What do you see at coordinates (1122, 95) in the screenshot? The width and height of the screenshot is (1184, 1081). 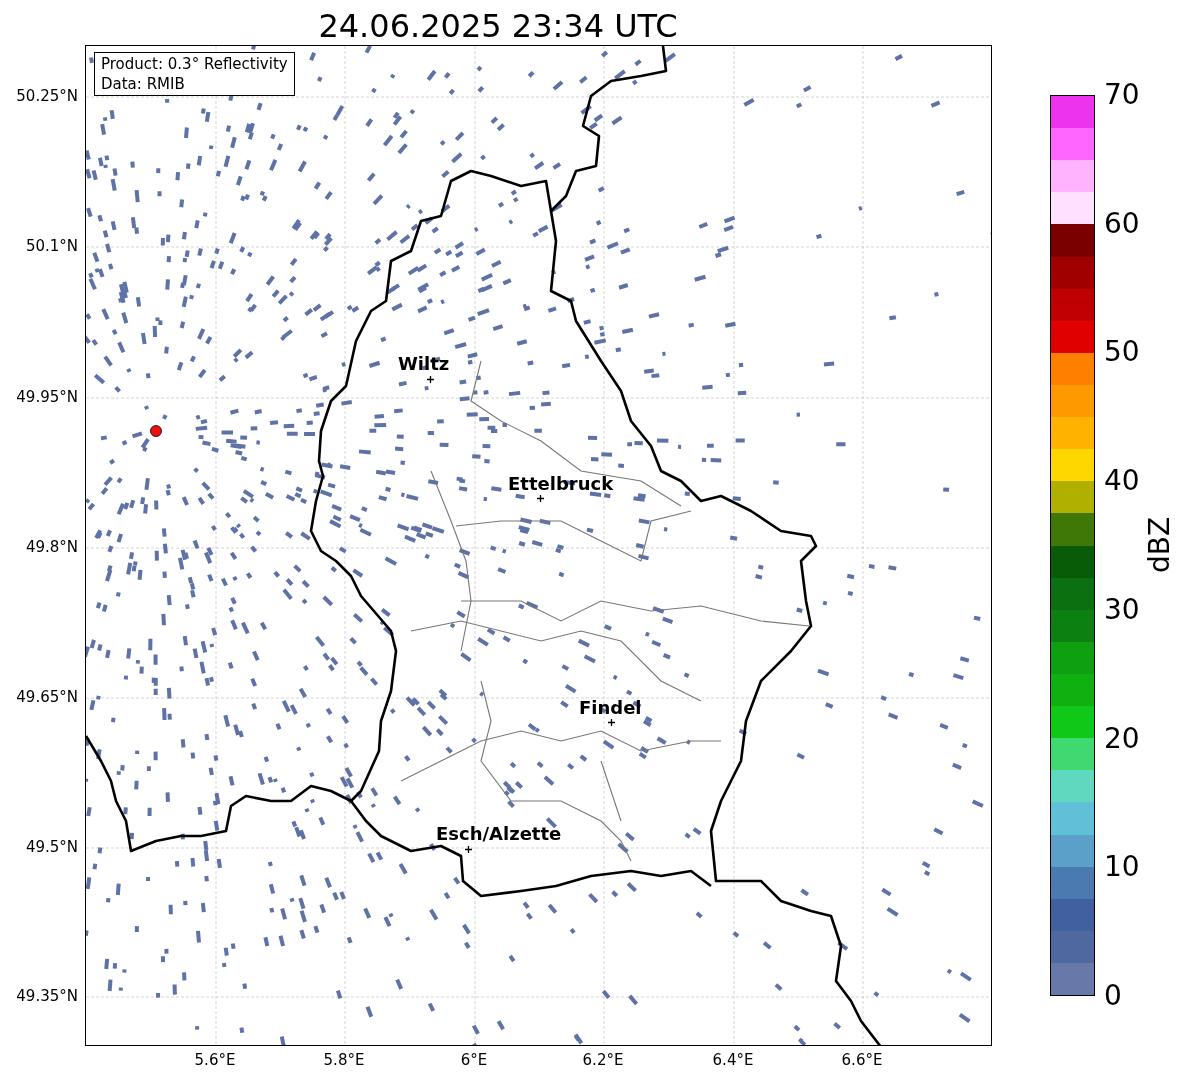 I see `colorbar-tick-label: 70` at bounding box center [1122, 95].